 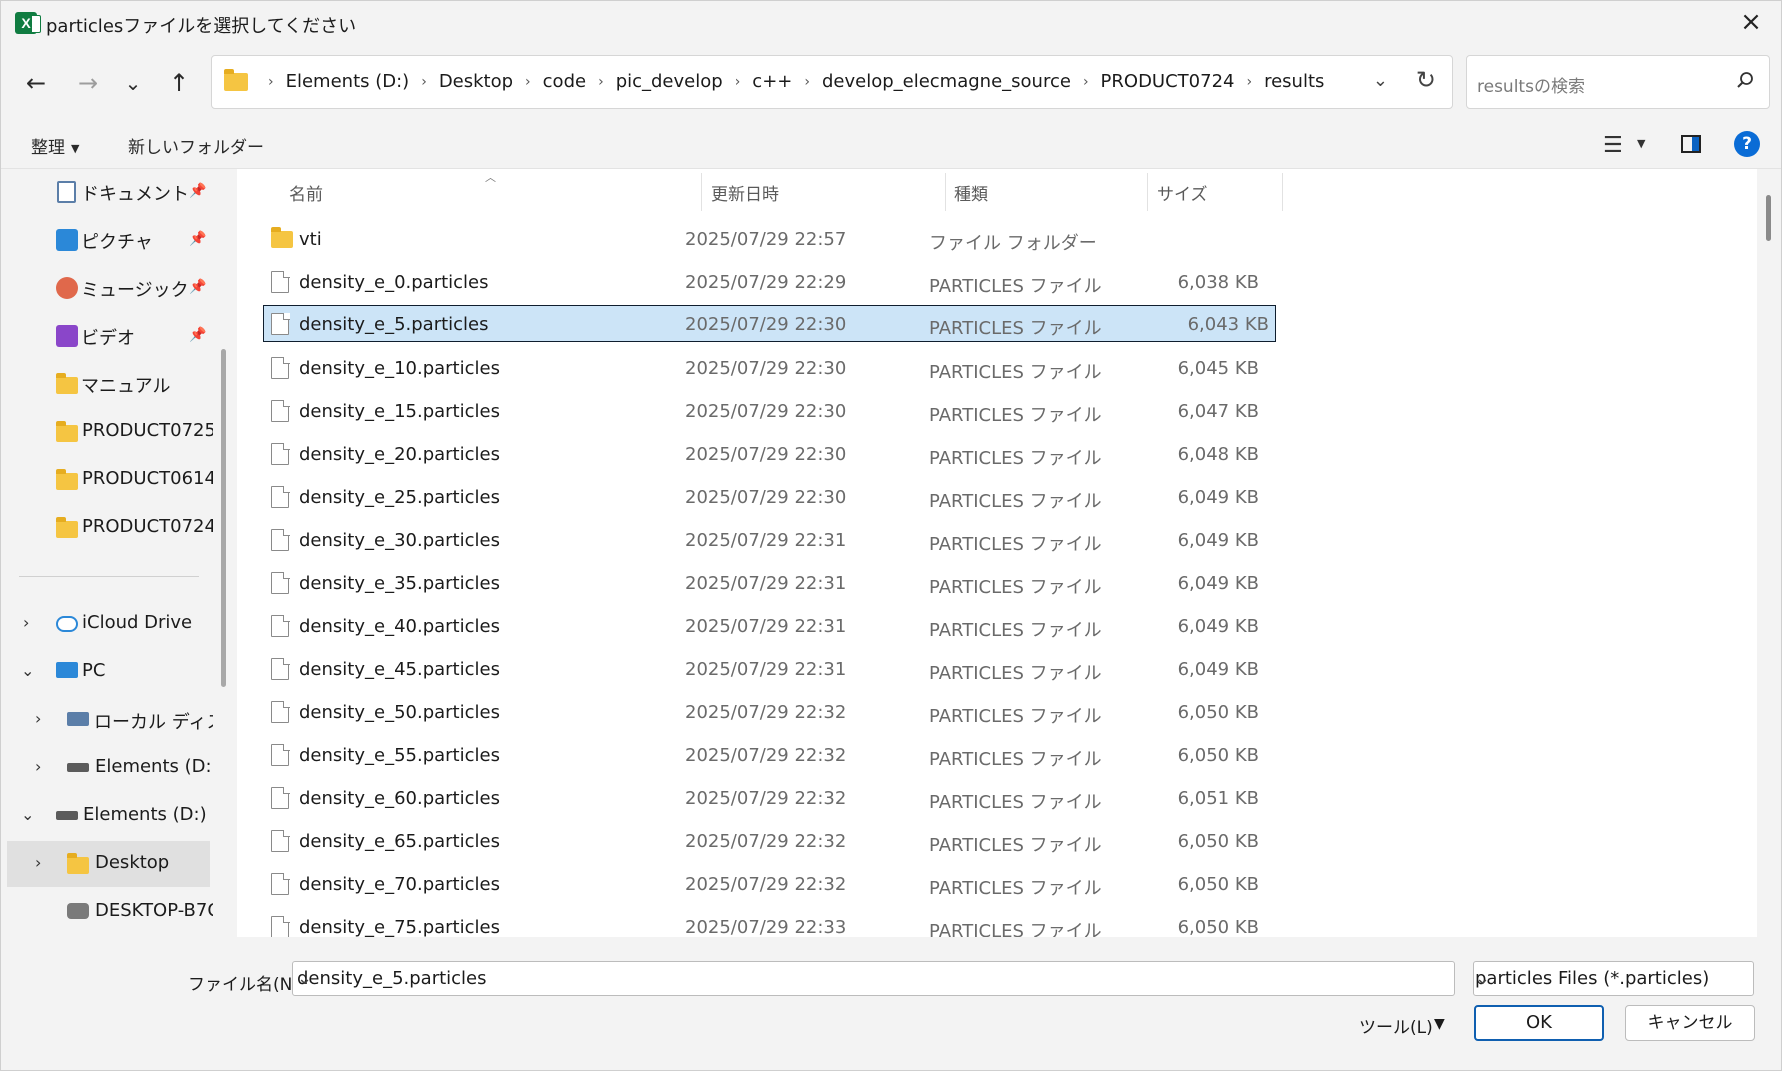 I want to click on file-list-scrollbar, so click(x=1768, y=218).